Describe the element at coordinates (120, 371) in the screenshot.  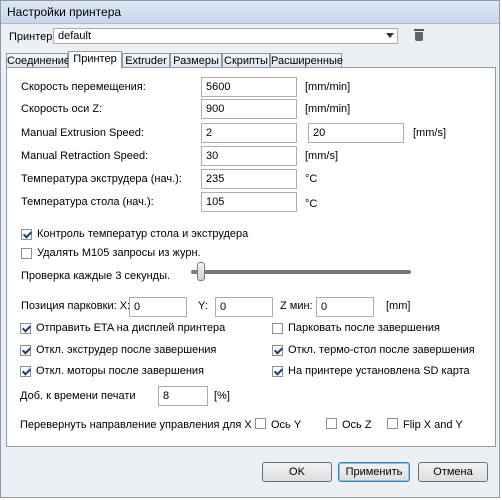
I see `disable-motors-label: Откл. моторы после завершения` at that location.